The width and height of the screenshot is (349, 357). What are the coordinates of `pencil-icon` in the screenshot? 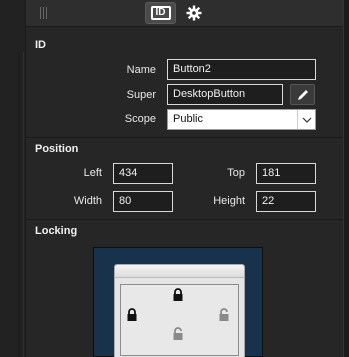 It's located at (302, 94).